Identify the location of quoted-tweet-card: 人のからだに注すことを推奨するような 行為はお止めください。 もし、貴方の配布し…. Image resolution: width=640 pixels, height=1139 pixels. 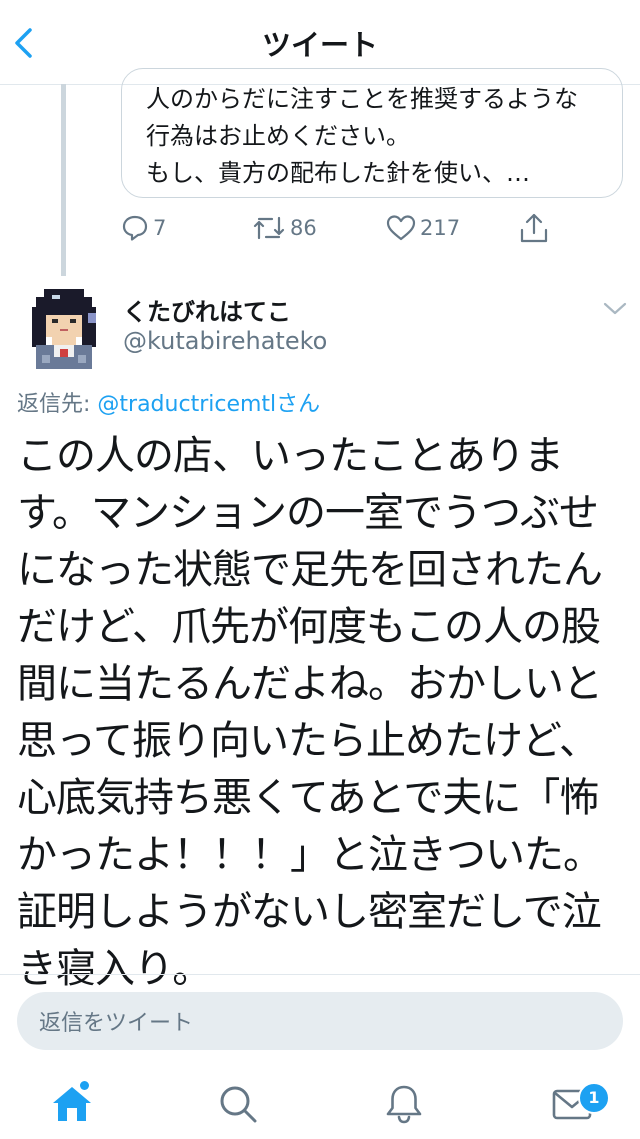
(372, 133).